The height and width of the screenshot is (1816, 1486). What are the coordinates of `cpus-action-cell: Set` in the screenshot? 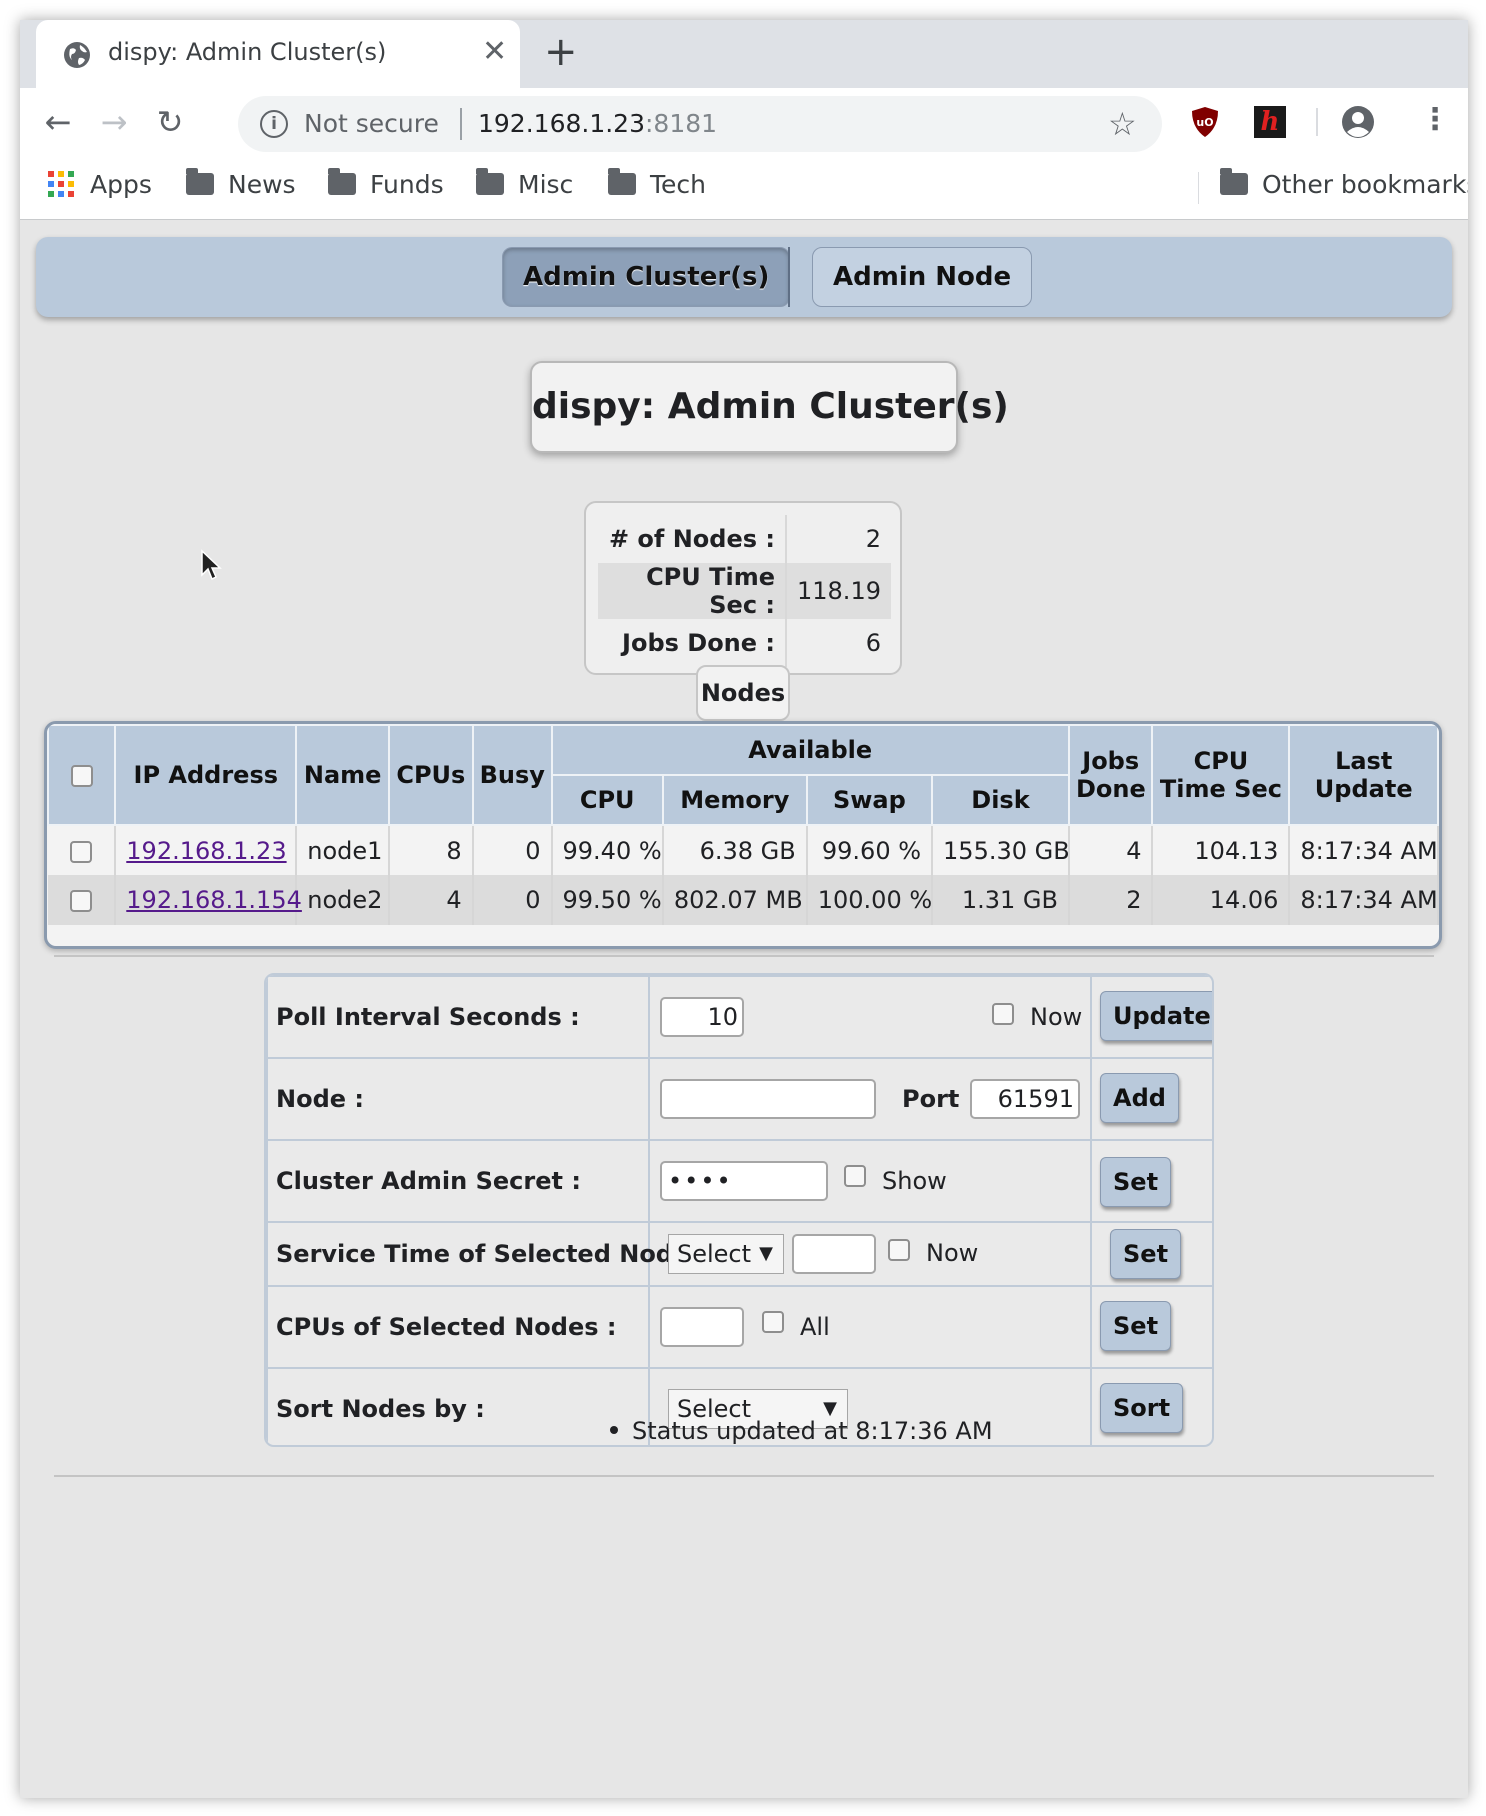 It's located at (1151, 1327).